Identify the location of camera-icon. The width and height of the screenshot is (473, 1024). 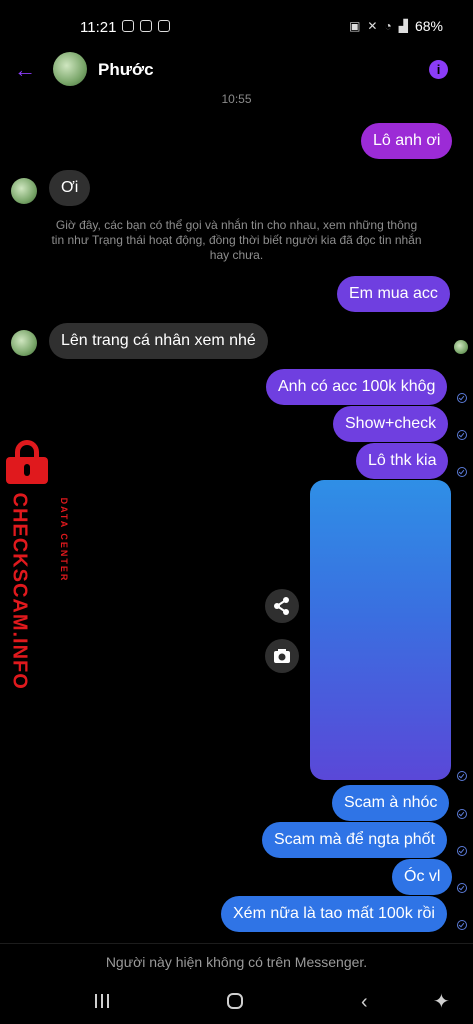
(282, 656).